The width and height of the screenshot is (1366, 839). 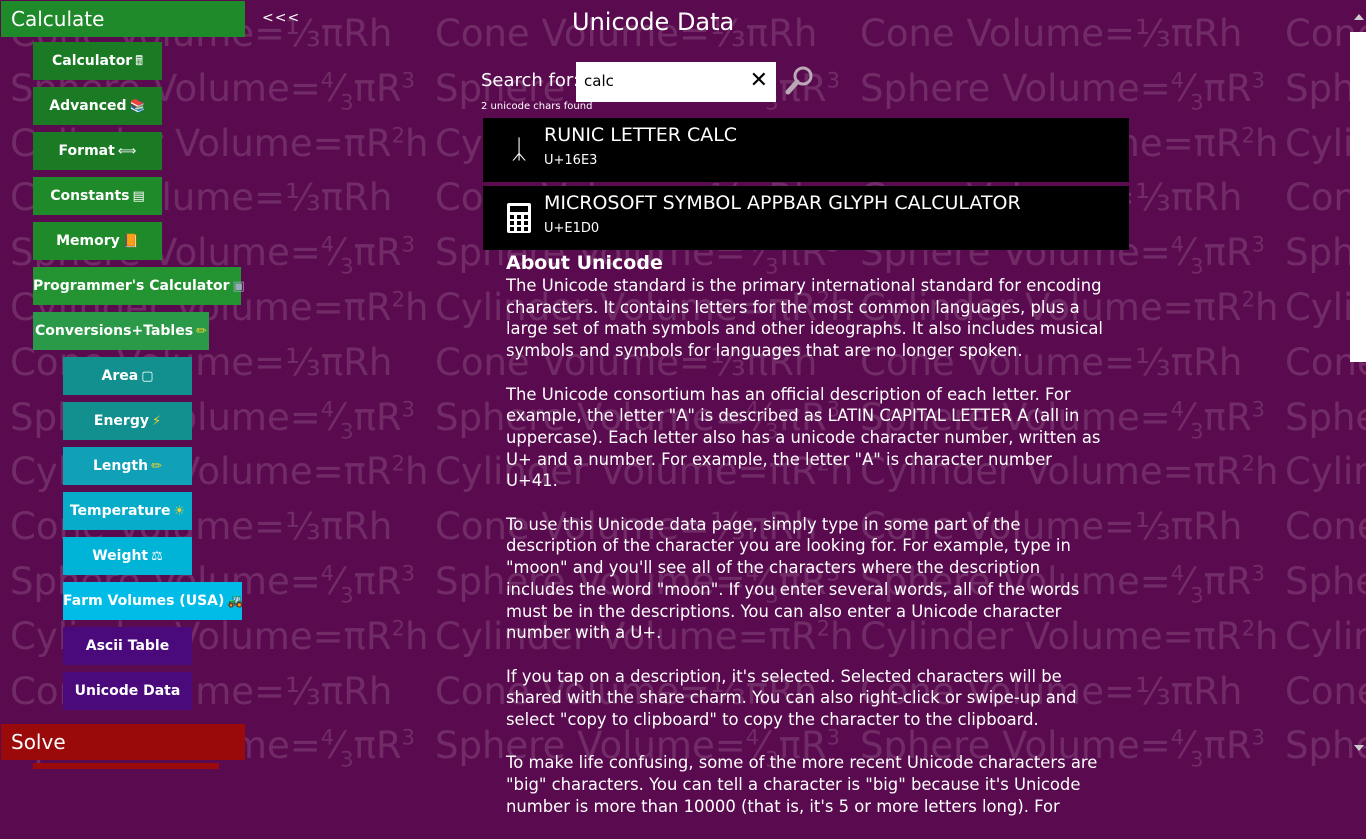 I want to click on nav-ascii-table: Ascii Table, so click(x=127, y=646).